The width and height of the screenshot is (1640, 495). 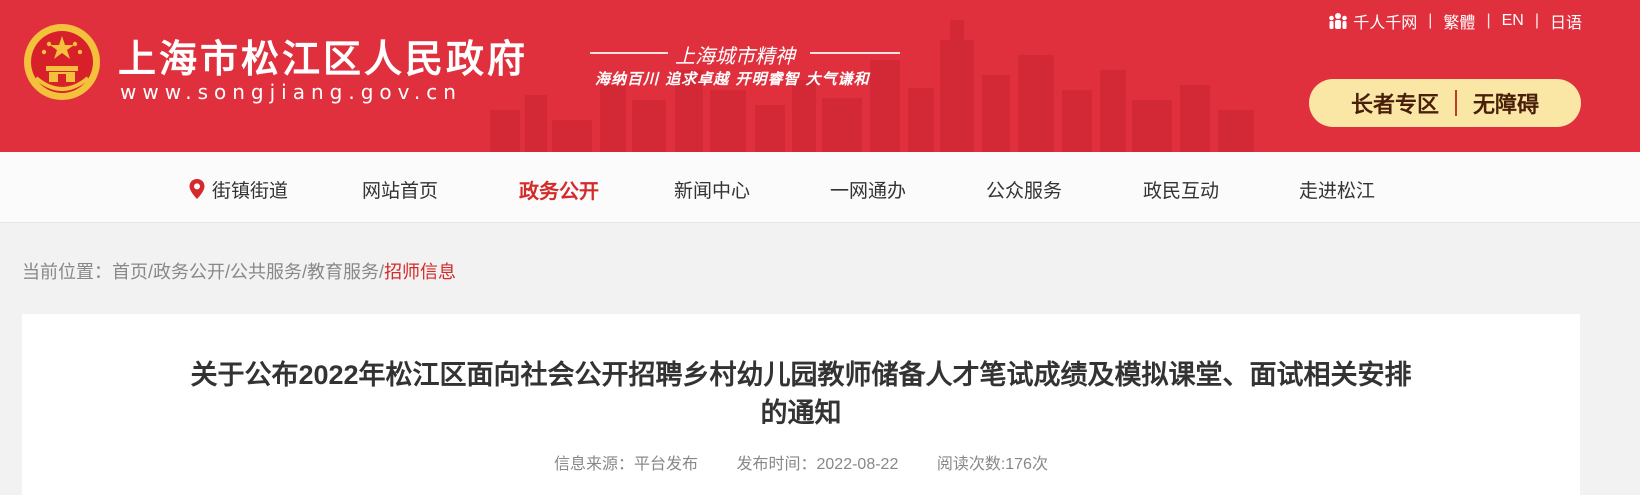 I want to click on national-emblem-icon, so click(x=62, y=62).